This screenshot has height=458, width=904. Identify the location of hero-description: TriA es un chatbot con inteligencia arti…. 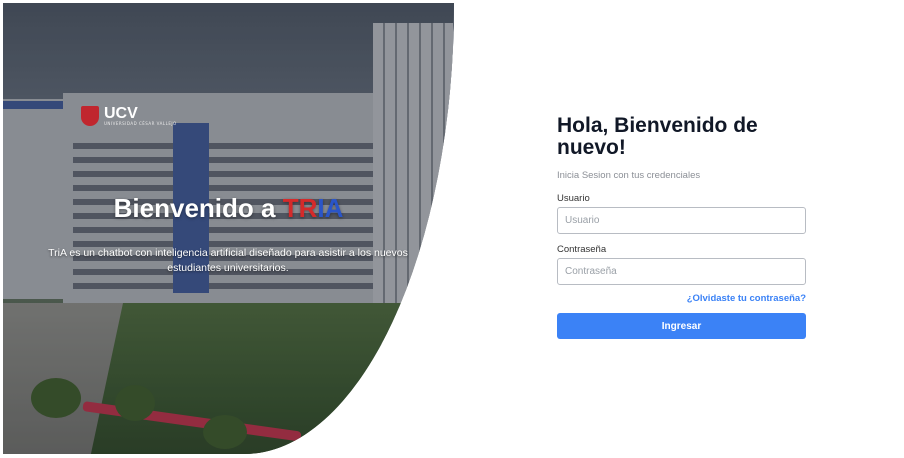
(228, 260).